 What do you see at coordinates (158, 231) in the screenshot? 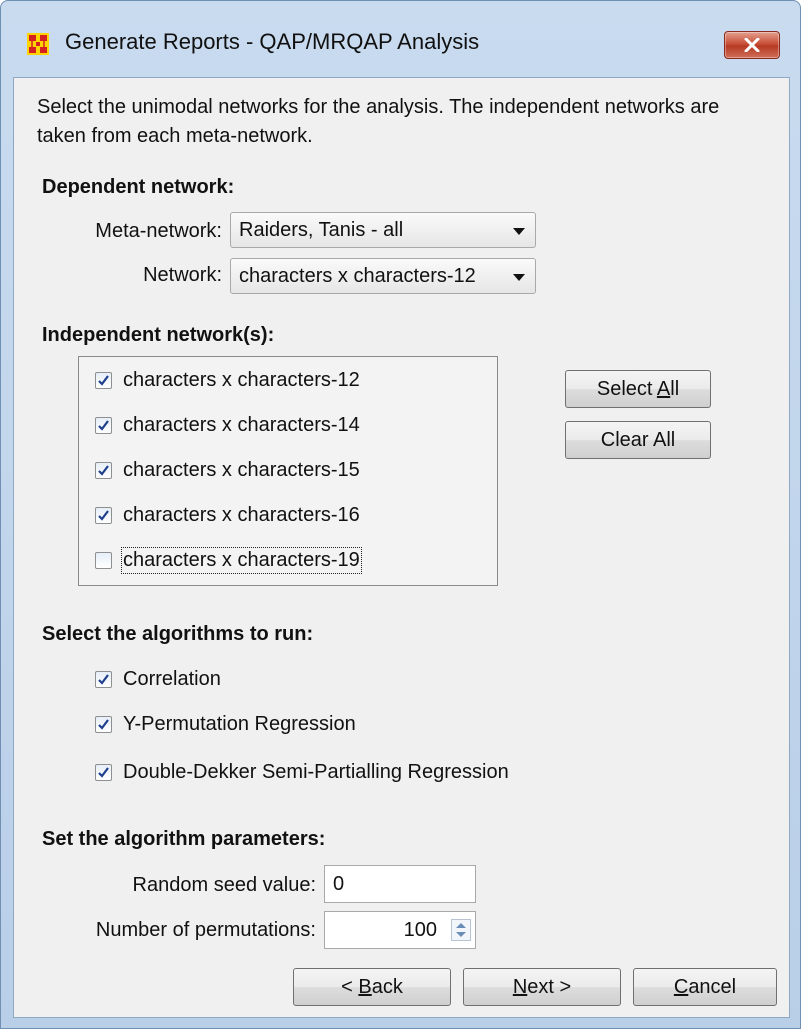
I see `meta-network-label: Meta-network:` at bounding box center [158, 231].